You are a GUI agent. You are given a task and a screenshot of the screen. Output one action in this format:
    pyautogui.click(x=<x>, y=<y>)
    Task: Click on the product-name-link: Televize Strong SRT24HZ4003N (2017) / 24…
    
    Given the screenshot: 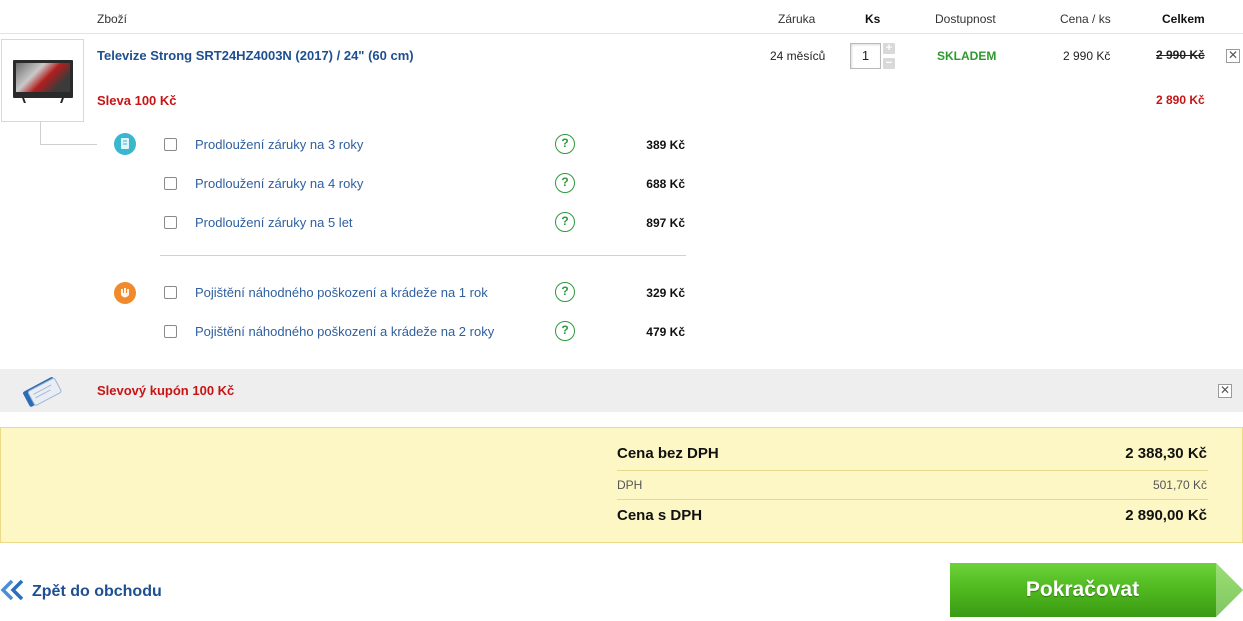 What is the action you would take?
    pyautogui.click(x=255, y=55)
    